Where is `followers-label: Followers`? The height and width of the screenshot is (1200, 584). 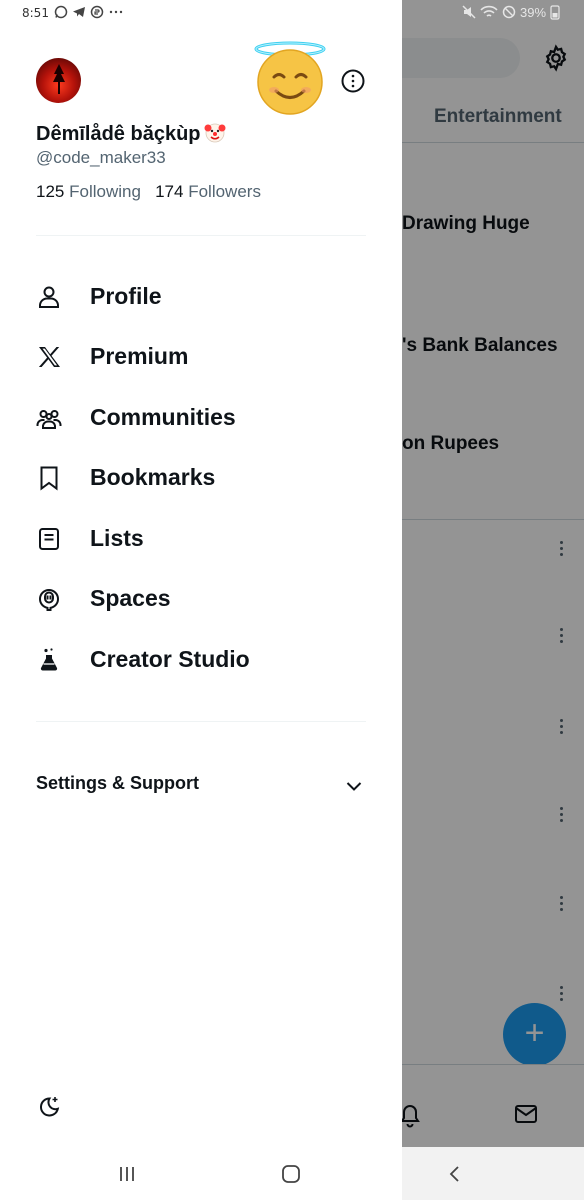 followers-label: Followers is located at coordinates (224, 191).